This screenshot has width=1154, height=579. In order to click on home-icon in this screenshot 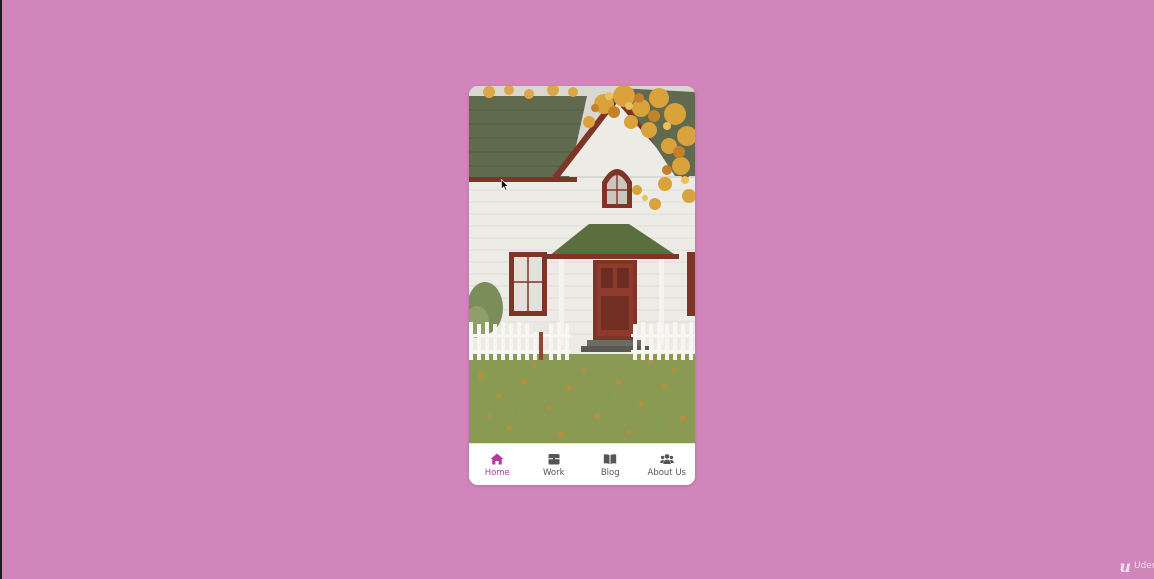, I will do `click(497, 458)`.